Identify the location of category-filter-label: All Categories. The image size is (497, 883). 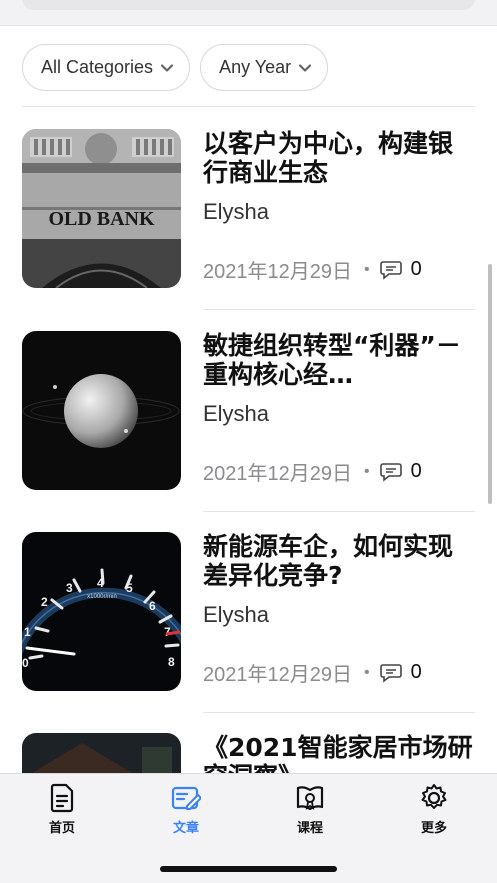
(97, 67).